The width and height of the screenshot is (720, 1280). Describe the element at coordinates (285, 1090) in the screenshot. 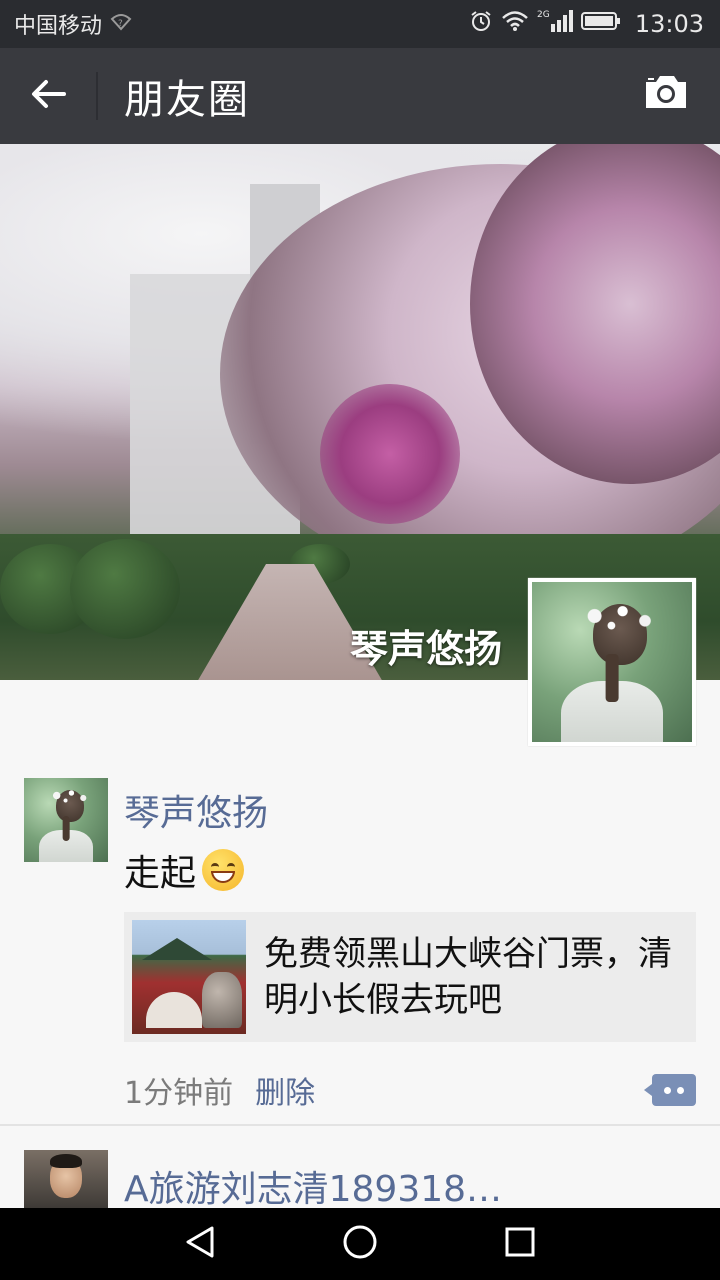

I see `delete-button: 删除` at that location.